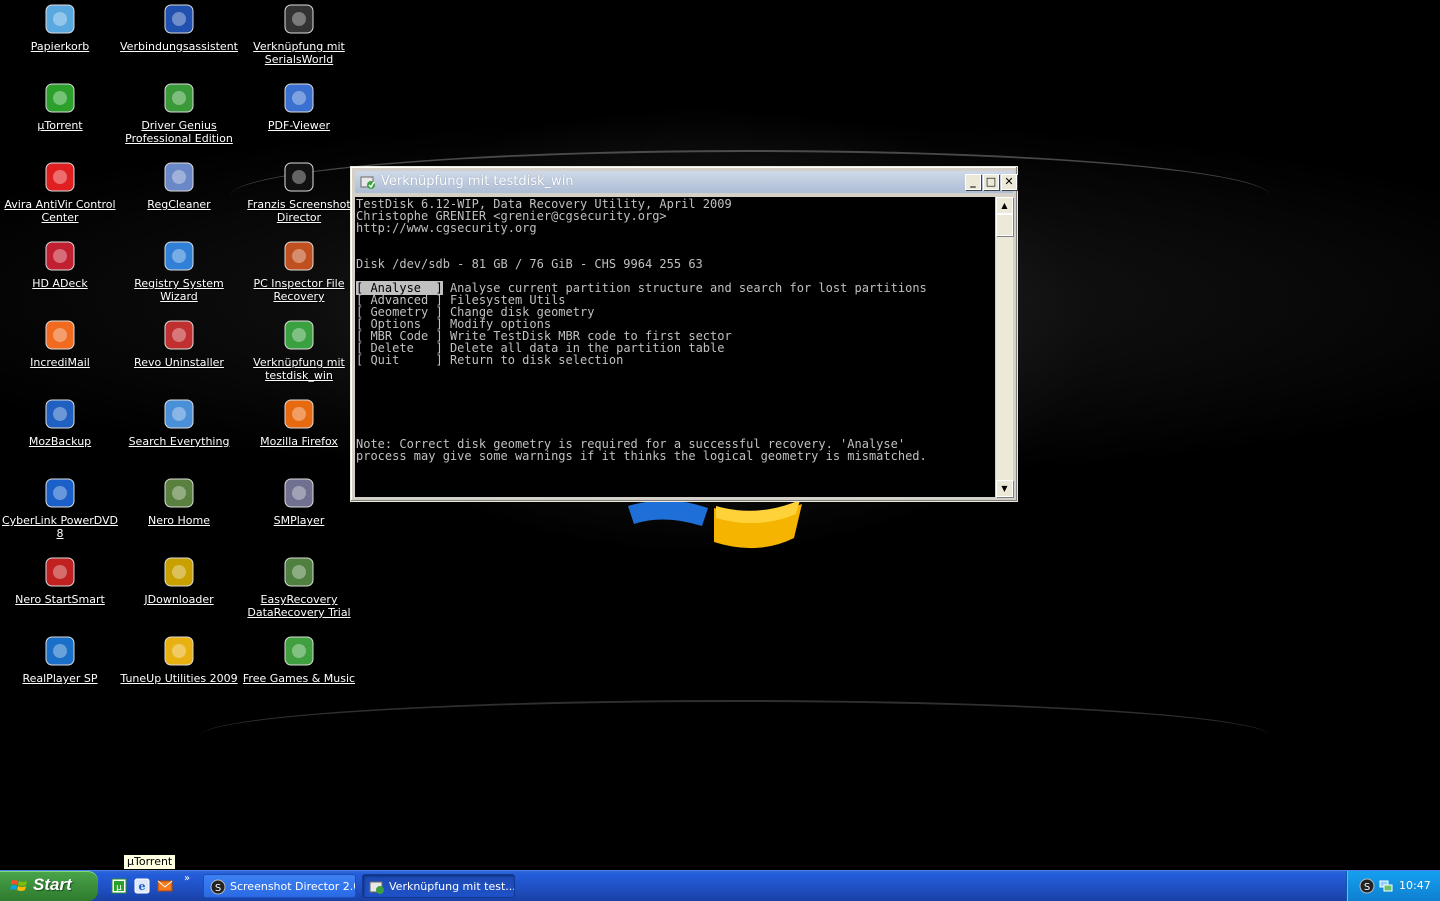  I want to click on desktop-icon: MozBackup, so click(60, 422).